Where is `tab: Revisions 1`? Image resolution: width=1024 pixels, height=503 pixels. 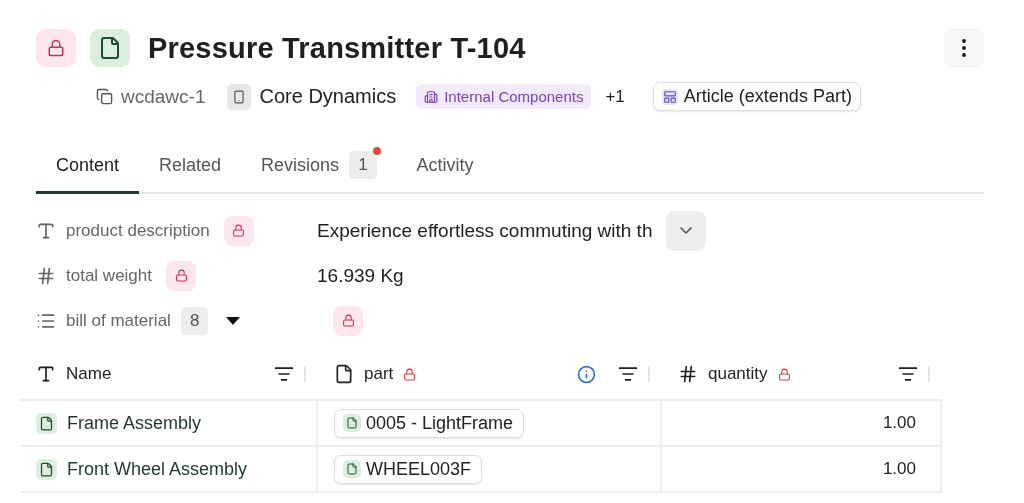 tab: Revisions 1 is located at coordinates (319, 171).